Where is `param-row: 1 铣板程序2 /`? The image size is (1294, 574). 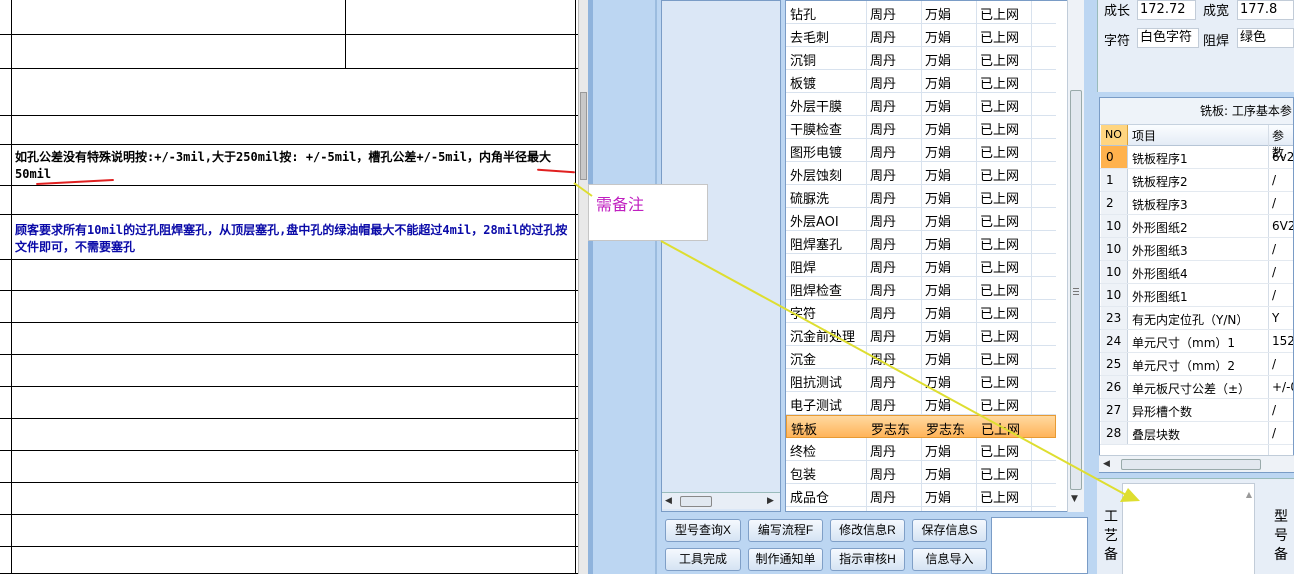
param-row: 1 铣板程序2 / is located at coordinates (1196, 180).